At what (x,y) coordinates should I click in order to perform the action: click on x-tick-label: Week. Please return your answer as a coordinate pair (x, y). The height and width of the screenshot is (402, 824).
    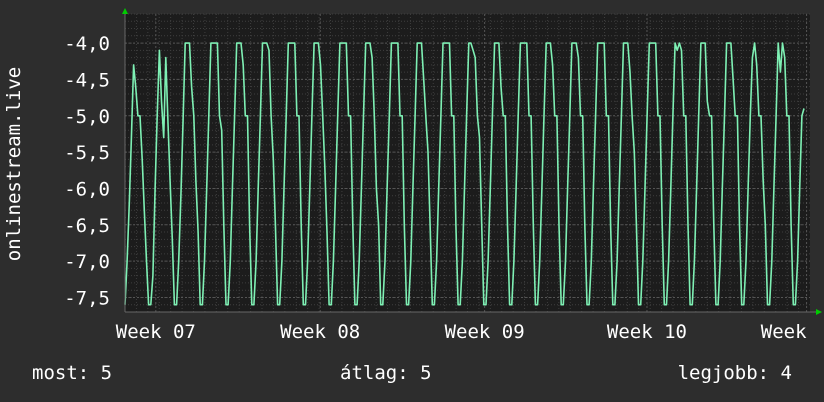
    Looking at the image, I should click on (784, 332).